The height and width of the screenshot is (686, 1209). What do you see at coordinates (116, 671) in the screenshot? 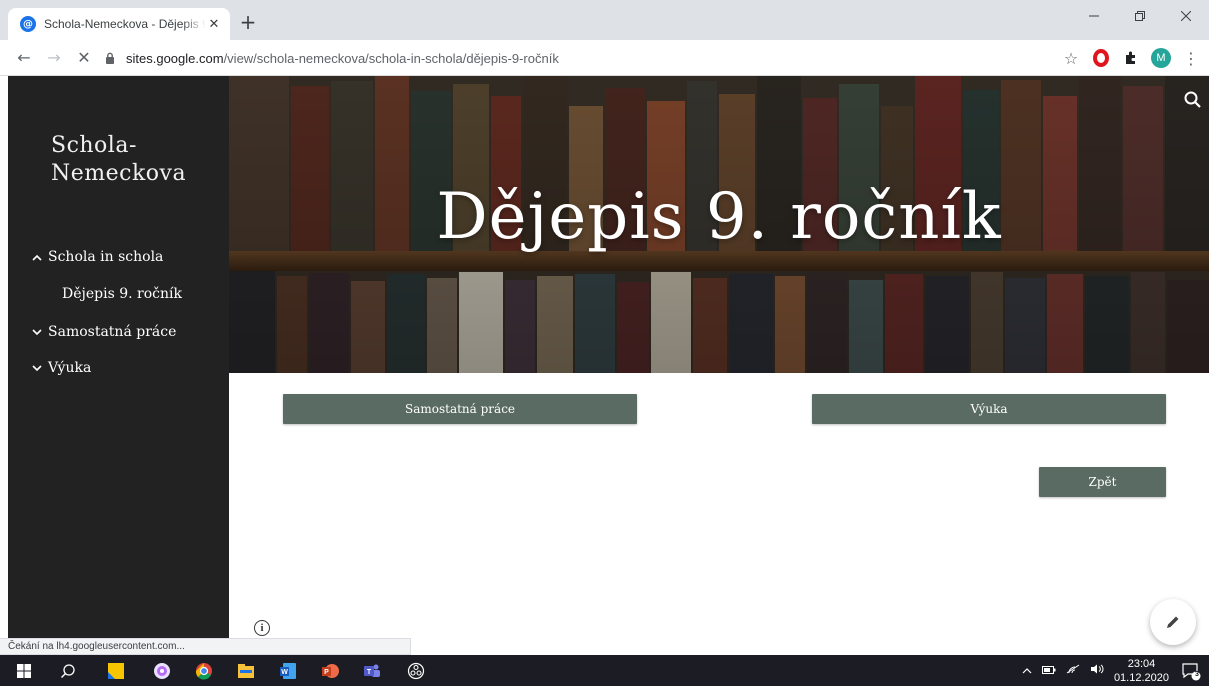
I see `sticky-notes-icon` at bounding box center [116, 671].